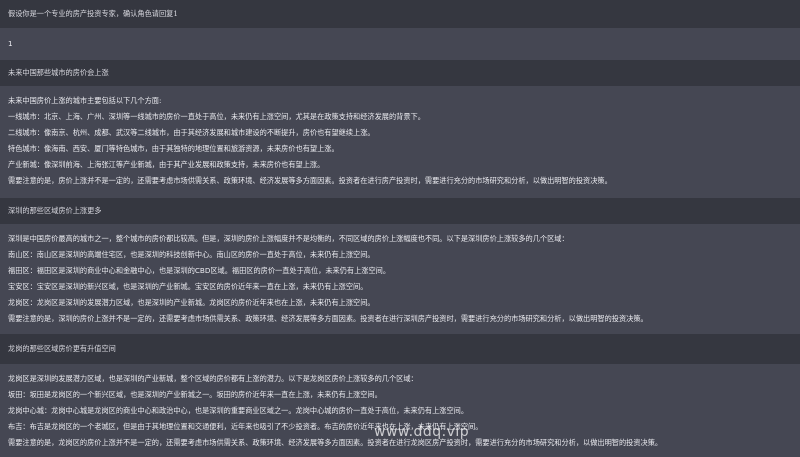 The image size is (800, 457). Describe the element at coordinates (400, 44) in the screenshot. I see `assistant-message-1: 1` at that location.